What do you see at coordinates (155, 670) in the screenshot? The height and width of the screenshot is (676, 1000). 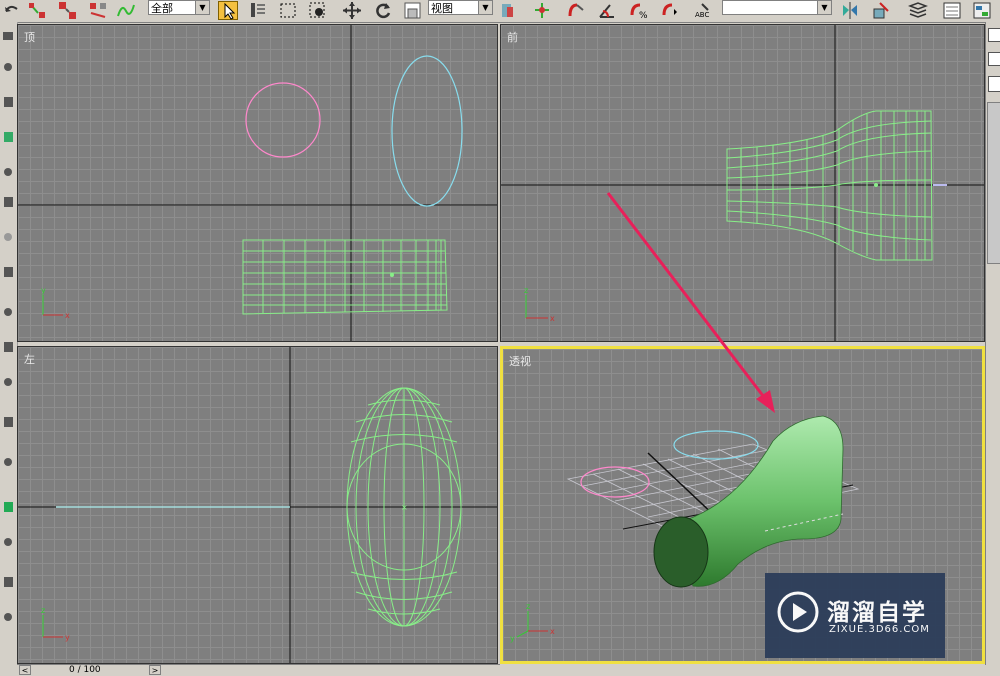 I see `timeline-next-button: >` at bounding box center [155, 670].